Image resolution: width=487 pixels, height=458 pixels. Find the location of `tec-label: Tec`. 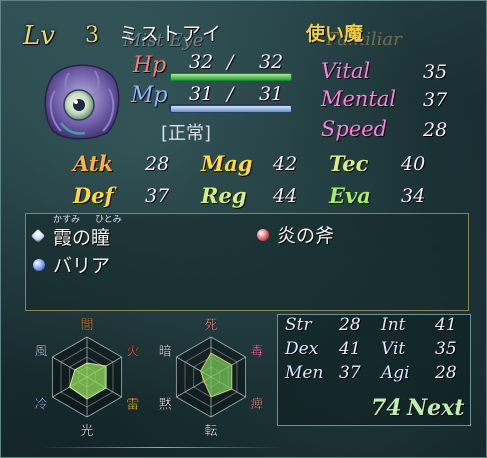

tec-label: Tec is located at coordinates (349, 163).